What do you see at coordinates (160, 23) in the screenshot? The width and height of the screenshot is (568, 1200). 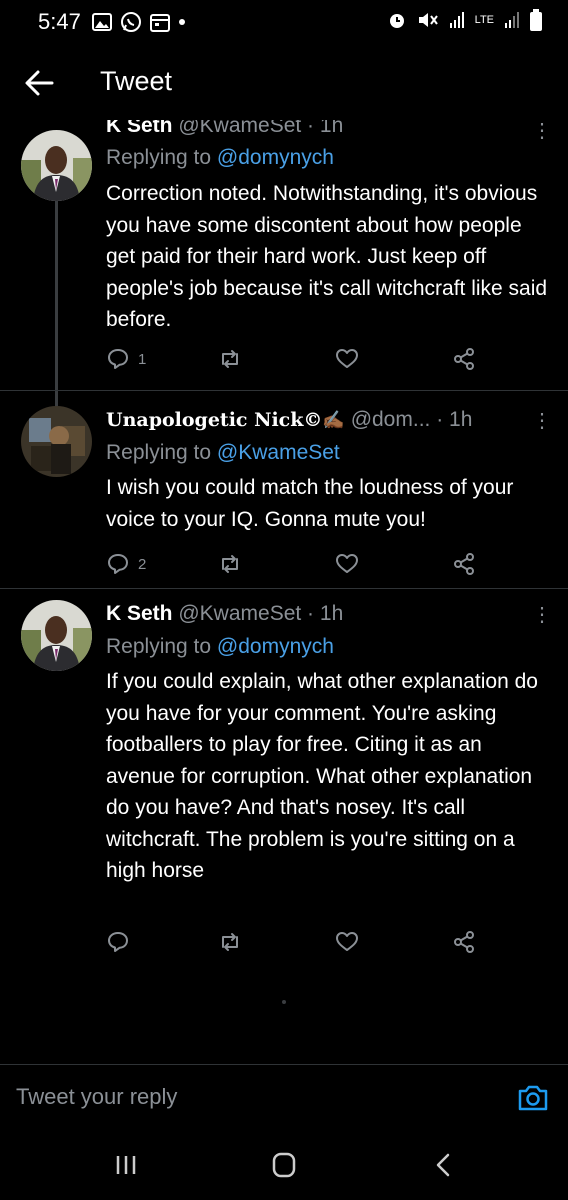 I see `calendar-icon` at bounding box center [160, 23].